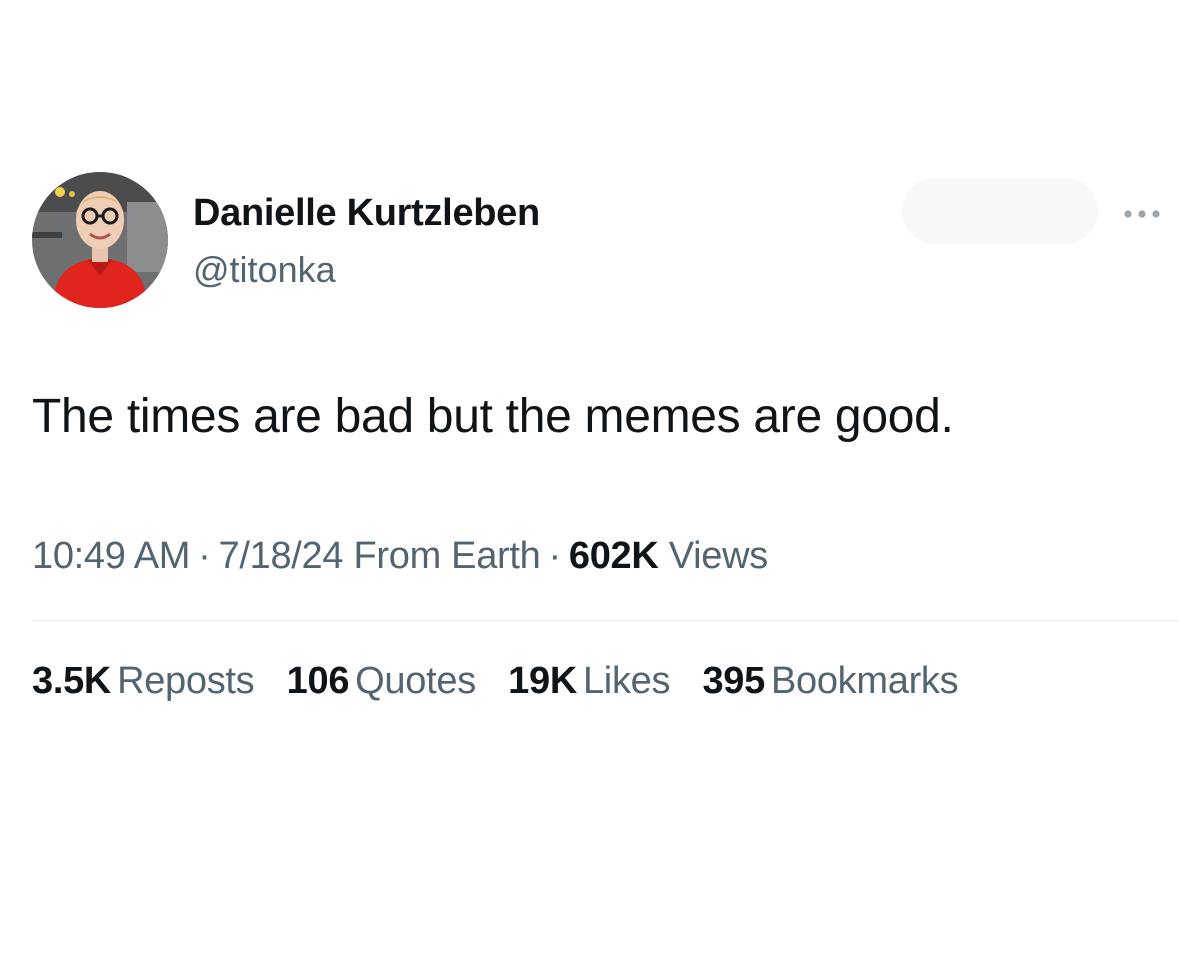 The height and width of the screenshot is (974, 1179). I want to click on likes-count: 19K, so click(542, 681).